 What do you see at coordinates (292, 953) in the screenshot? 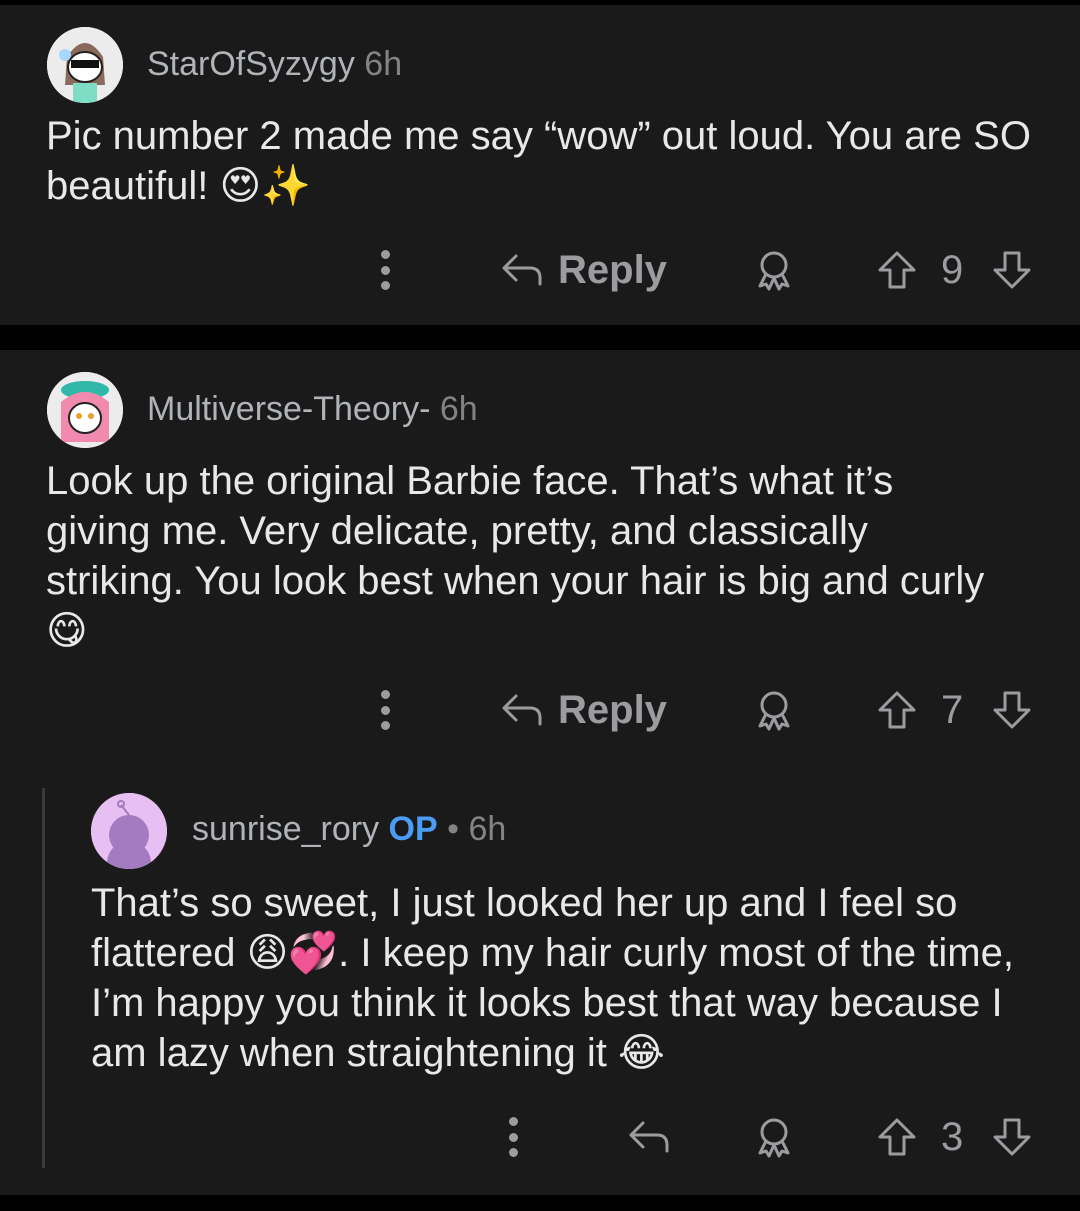
I see `comment-emoji: 😩💞` at bounding box center [292, 953].